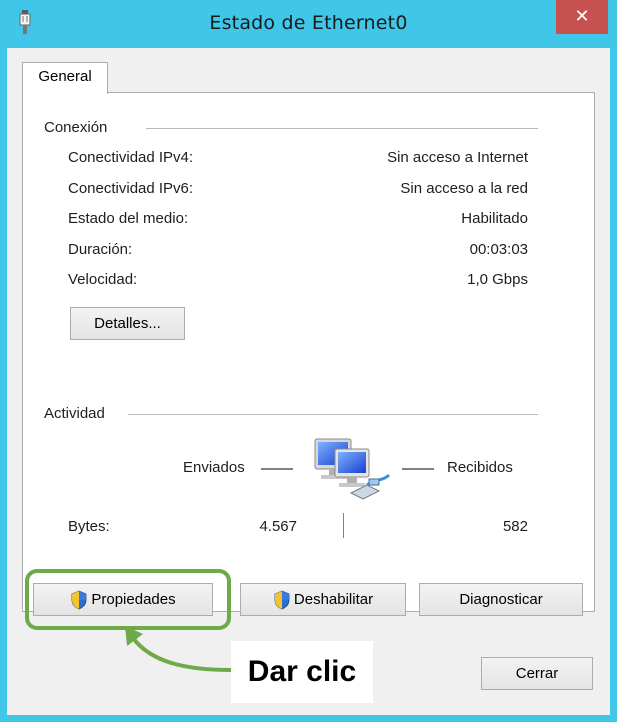 The width and height of the screenshot is (617, 722). Describe the element at coordinates (78, 413) in the screenshot. I see `activity-section-title: Actividad` at that location.